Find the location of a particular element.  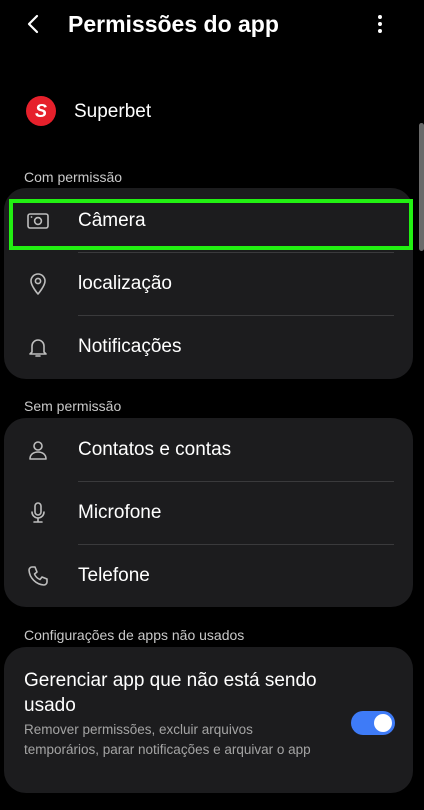

permission-row-microphone: Microfone is located at coordinates (208, 512).